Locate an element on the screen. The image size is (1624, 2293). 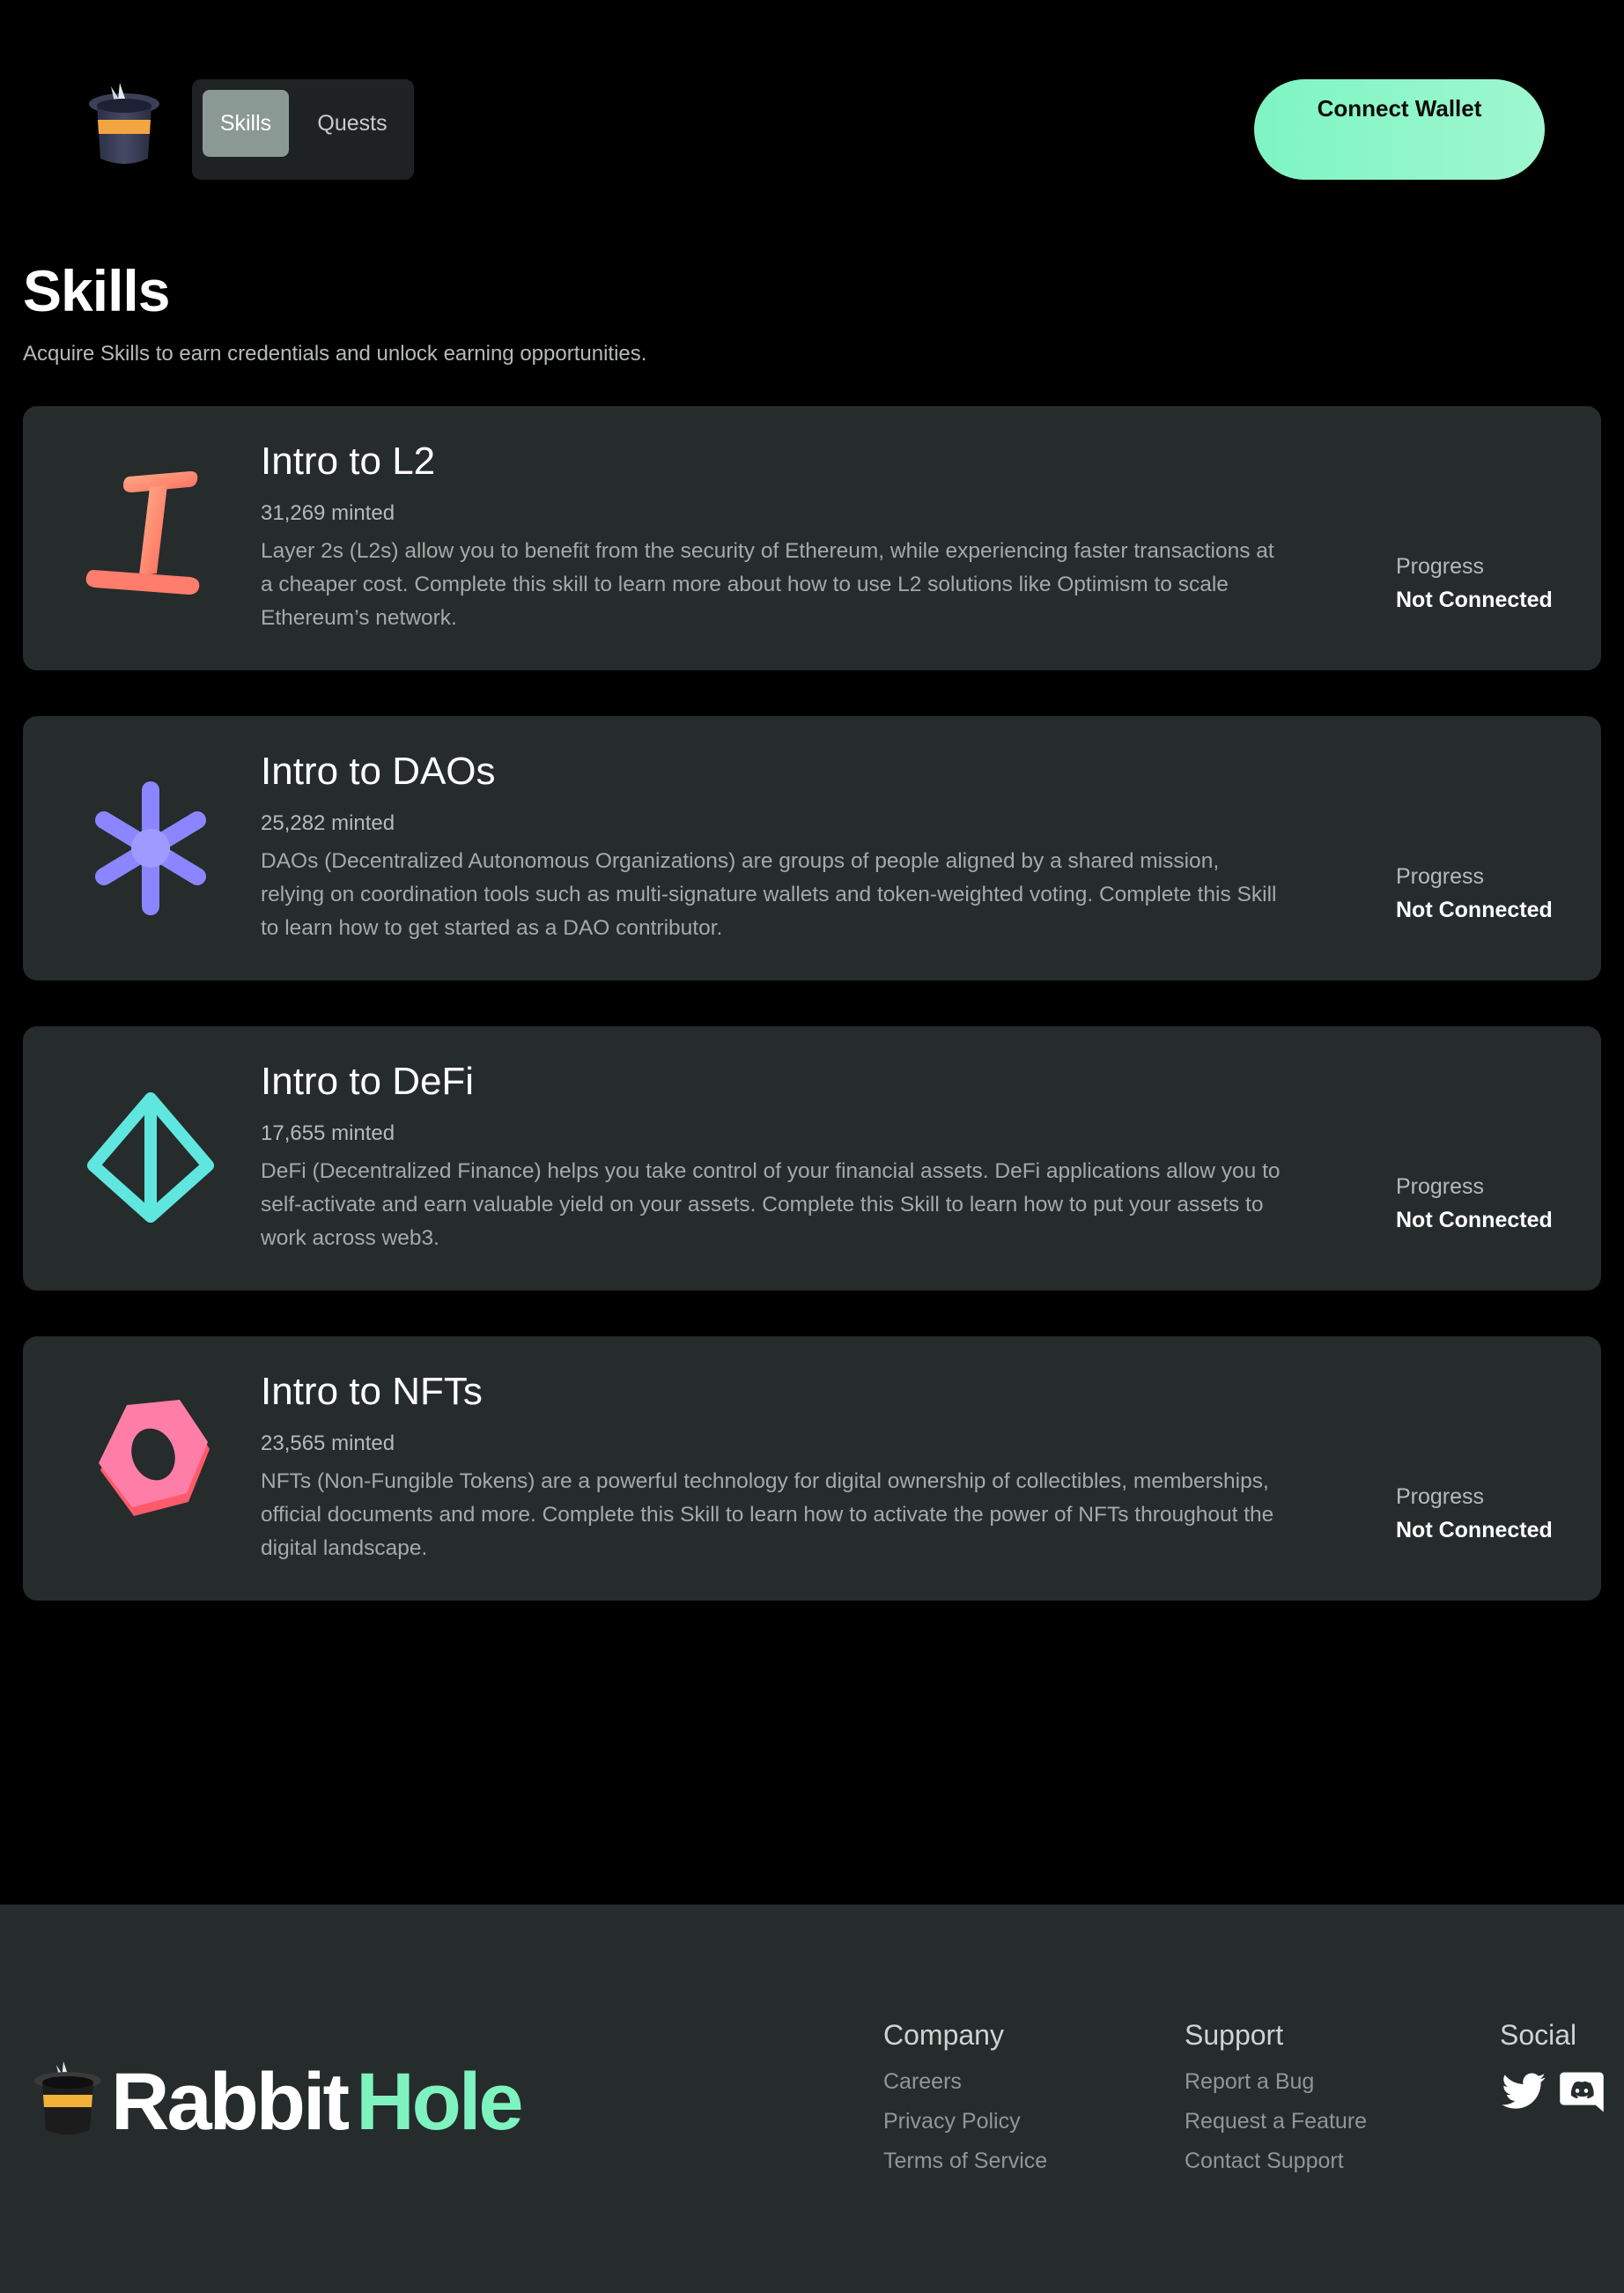
connect-wallet-button: Connect Wallet is located at coordinates (1399, 129).